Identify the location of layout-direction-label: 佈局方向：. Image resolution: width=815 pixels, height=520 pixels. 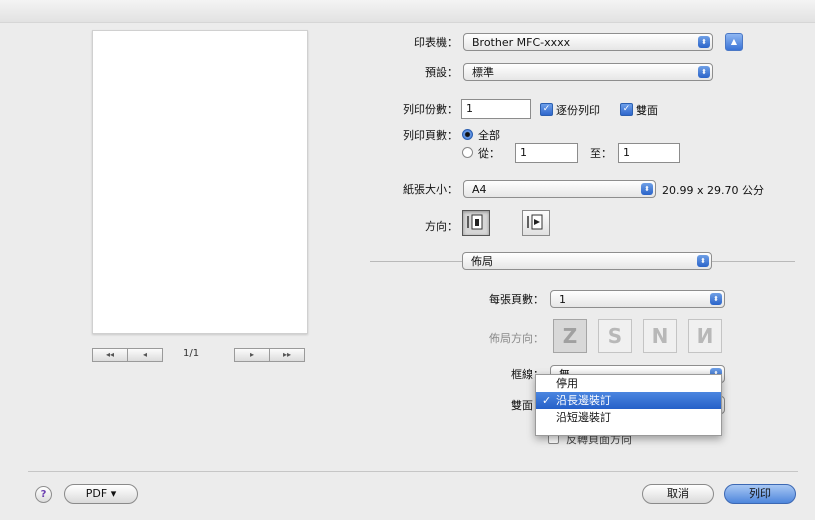
(516, 338).